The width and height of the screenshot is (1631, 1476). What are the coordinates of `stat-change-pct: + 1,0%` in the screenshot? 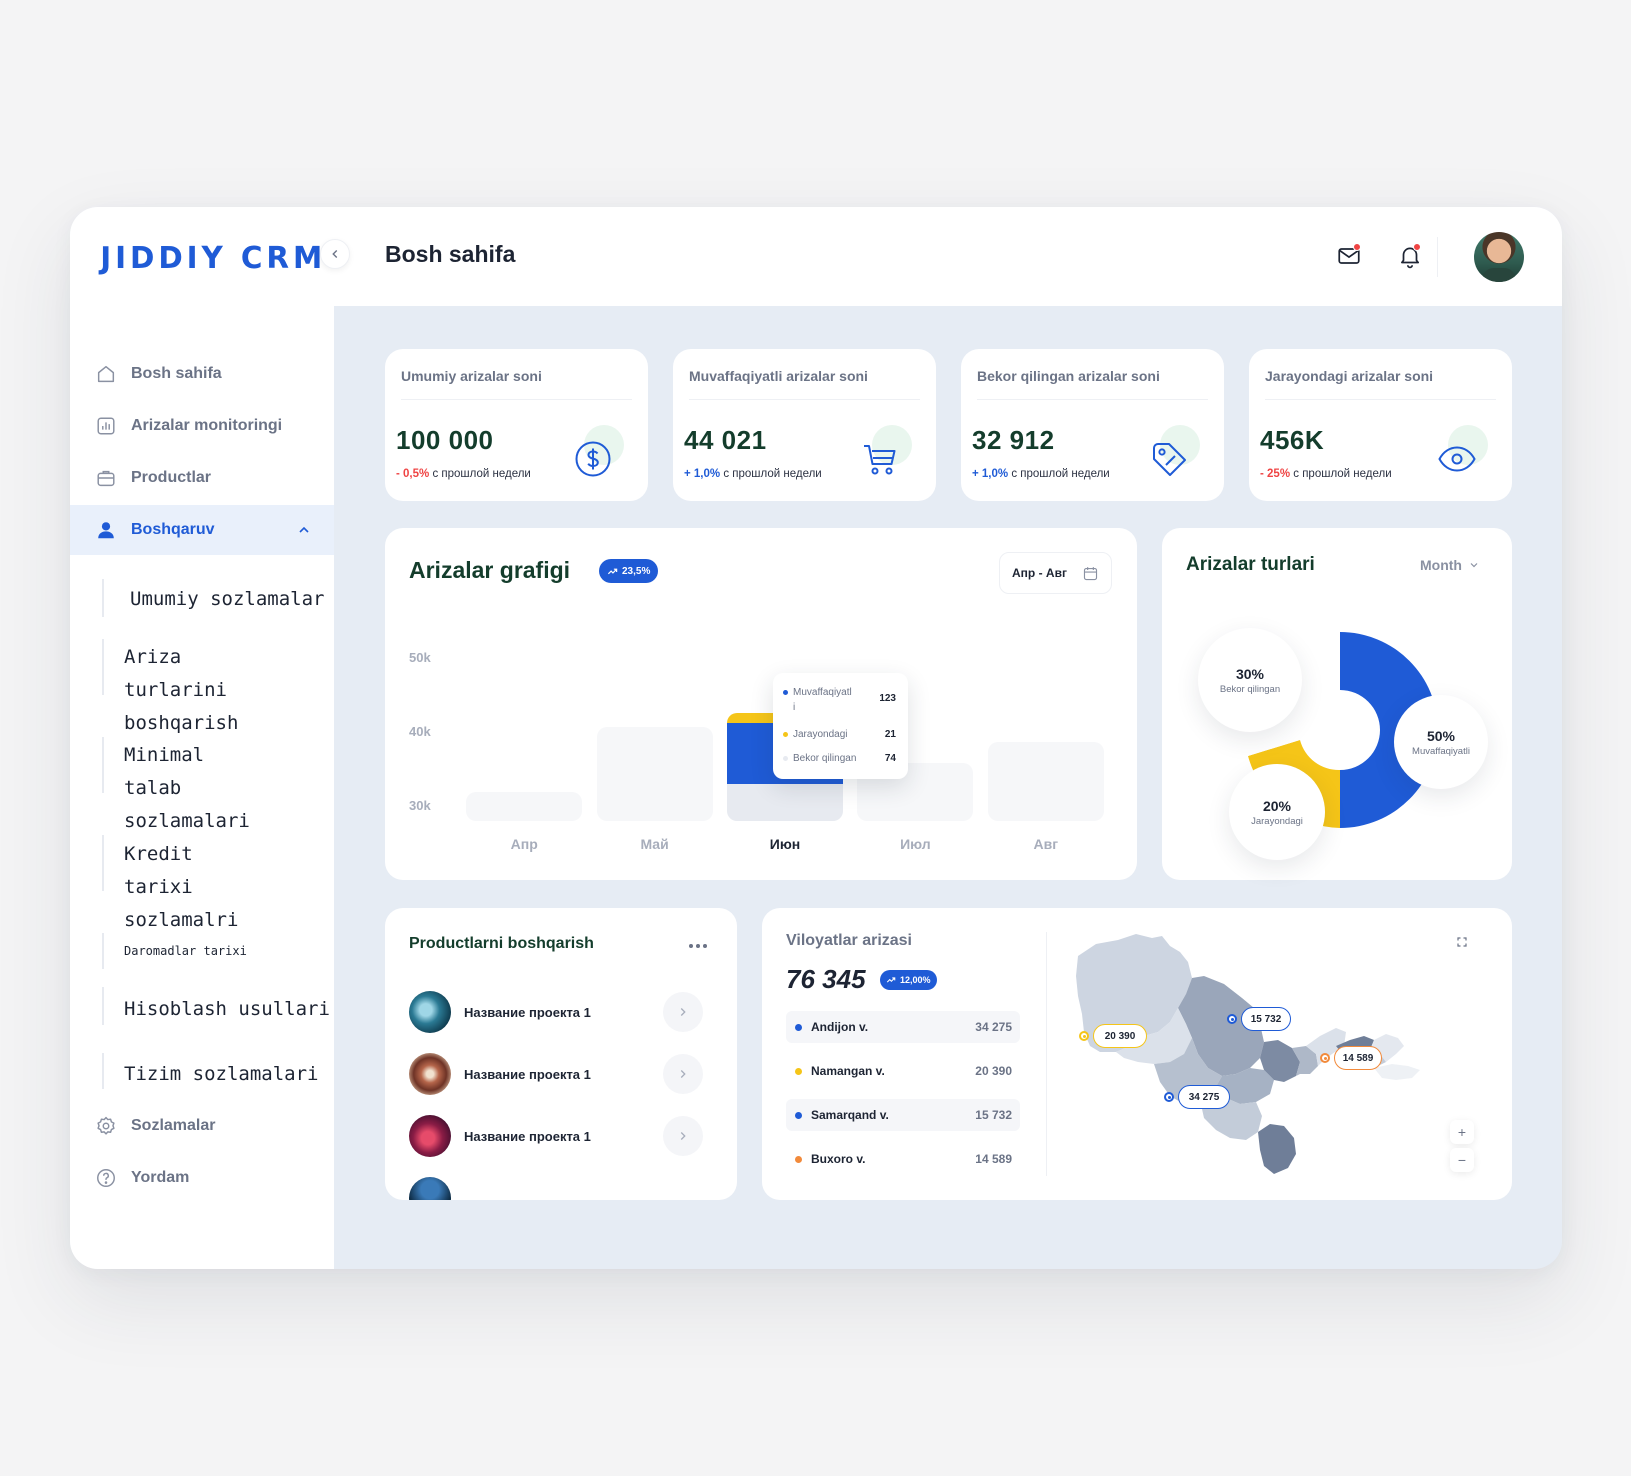 It's located at (990, 474).